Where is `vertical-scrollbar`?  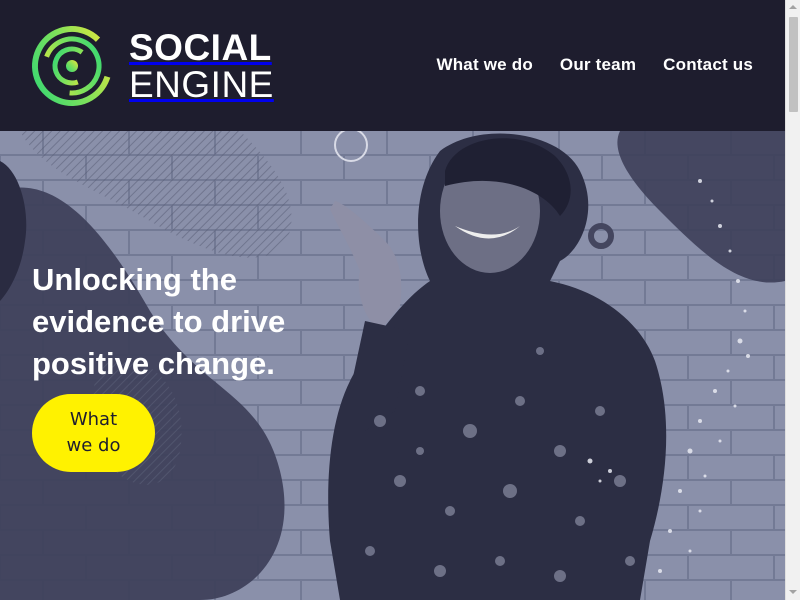 vertical-scrollbar is located at coordinates (792, 300).